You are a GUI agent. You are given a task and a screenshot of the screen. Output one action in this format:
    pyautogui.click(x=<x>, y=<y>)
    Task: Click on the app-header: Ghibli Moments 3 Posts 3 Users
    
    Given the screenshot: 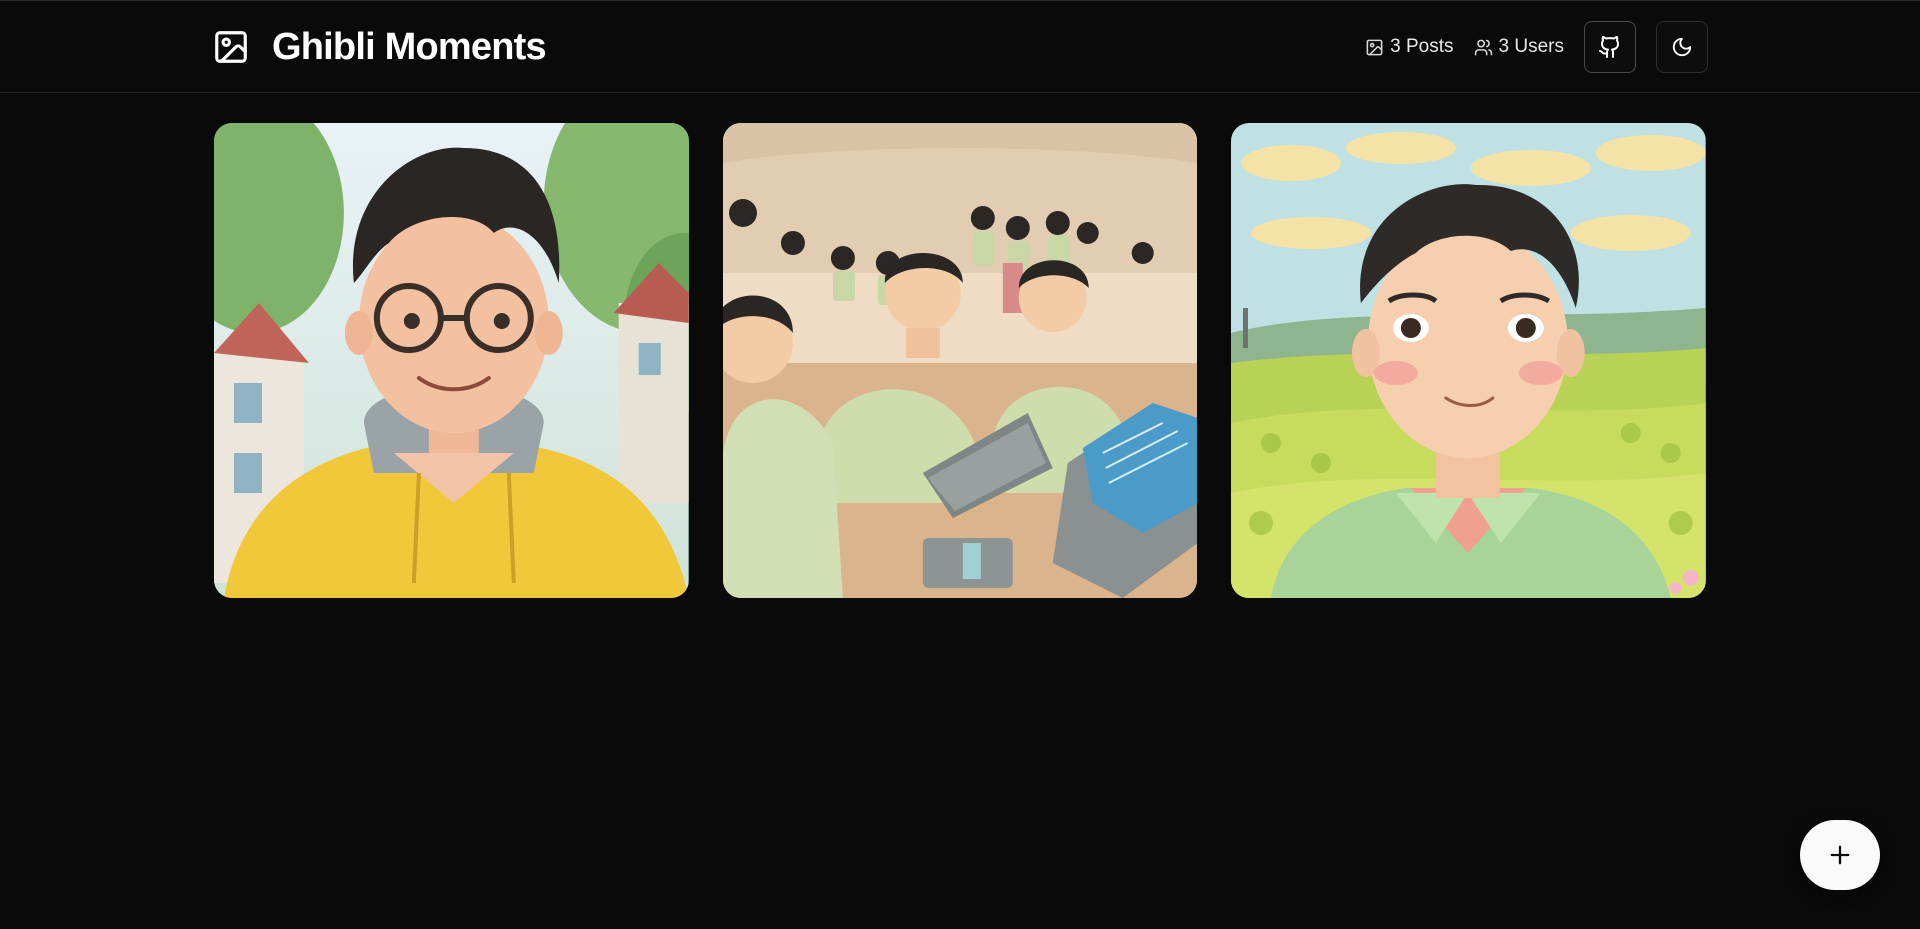 What is the action you would take?
    pyautogui.click(x=960, y=47)
    